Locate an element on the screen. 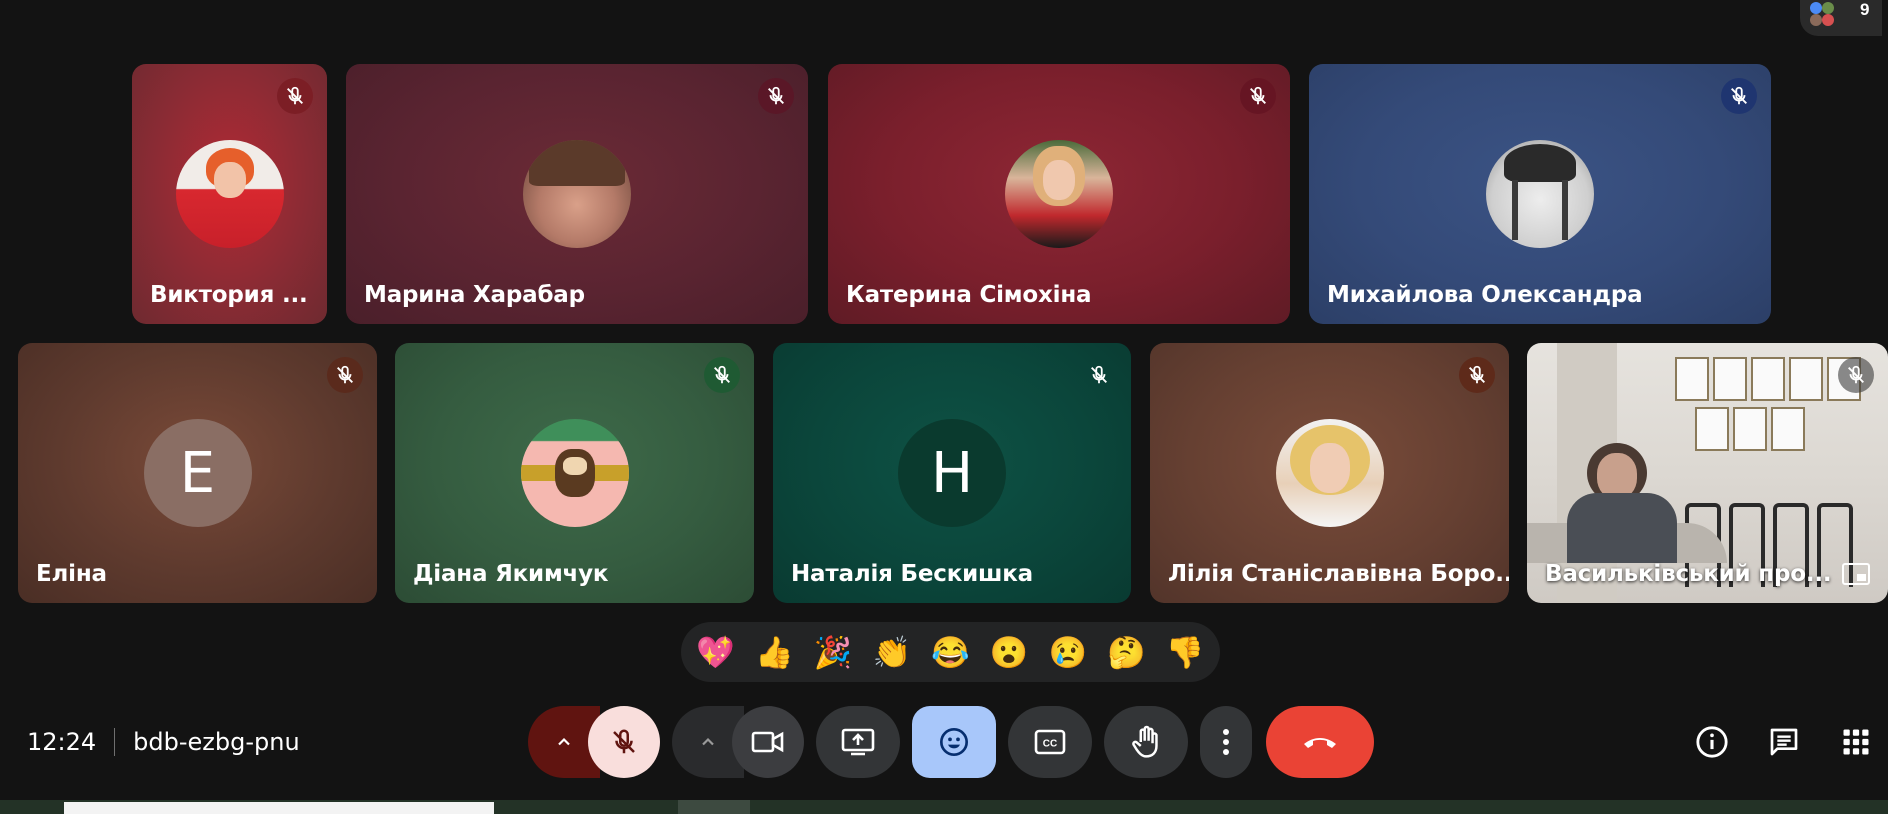  emoji-icon is located at coordinates (954, 742).